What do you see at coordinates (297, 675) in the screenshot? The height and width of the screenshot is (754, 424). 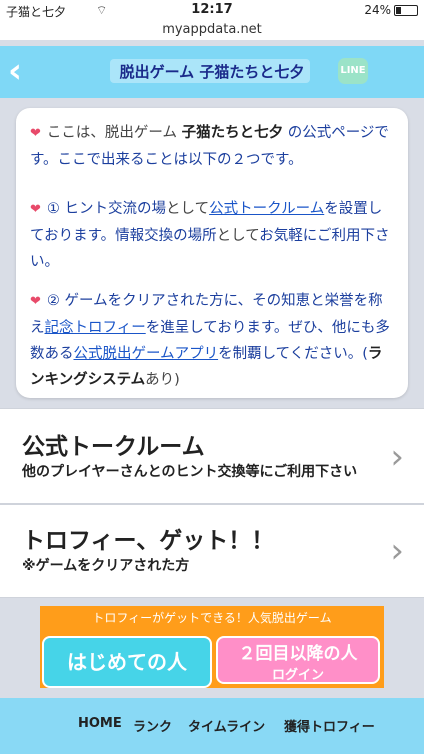 I see `login-label: ログイン` at bounding box center [297, 675].